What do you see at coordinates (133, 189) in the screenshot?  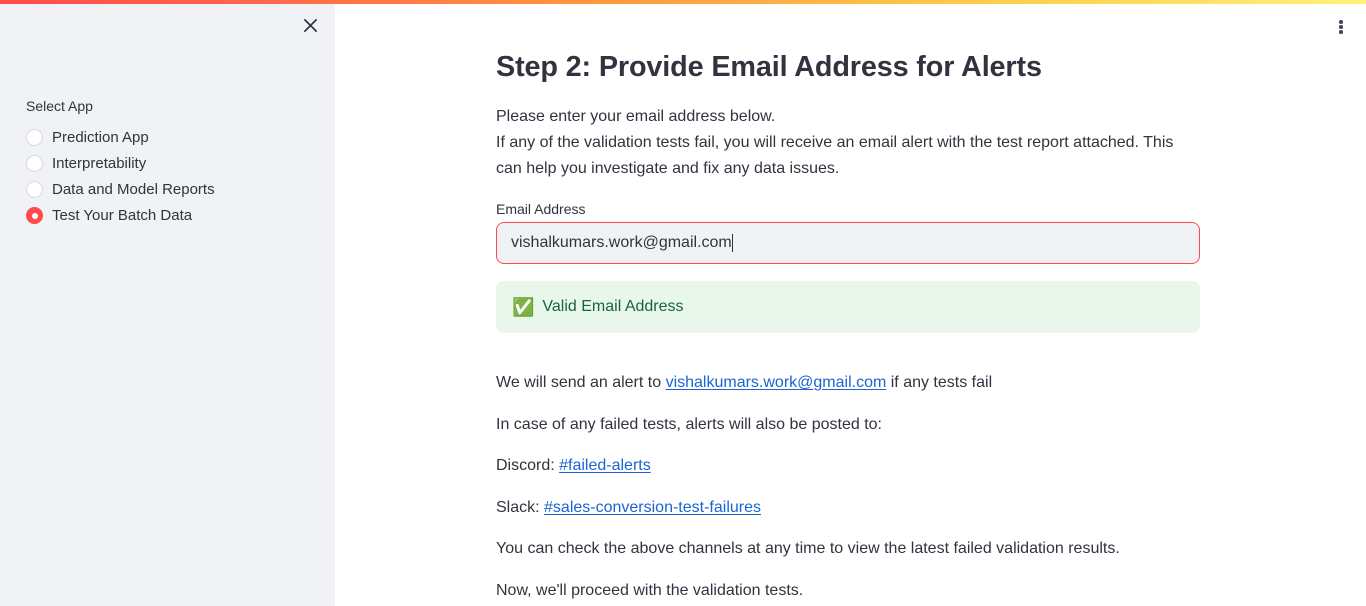 I see `radio-label: Data and Model Reports` at bounding box center [133, 189].